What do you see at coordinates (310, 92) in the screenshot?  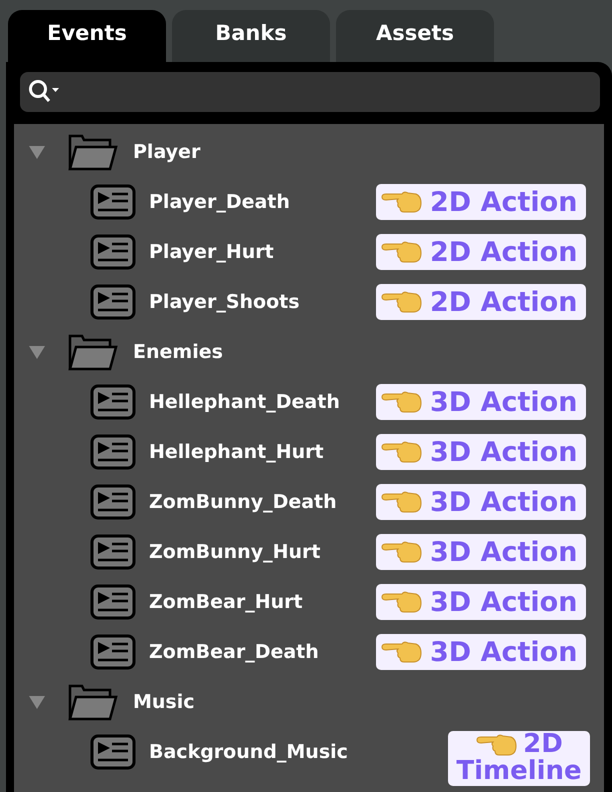 I see `search-field` at bounding box center [310, 92].